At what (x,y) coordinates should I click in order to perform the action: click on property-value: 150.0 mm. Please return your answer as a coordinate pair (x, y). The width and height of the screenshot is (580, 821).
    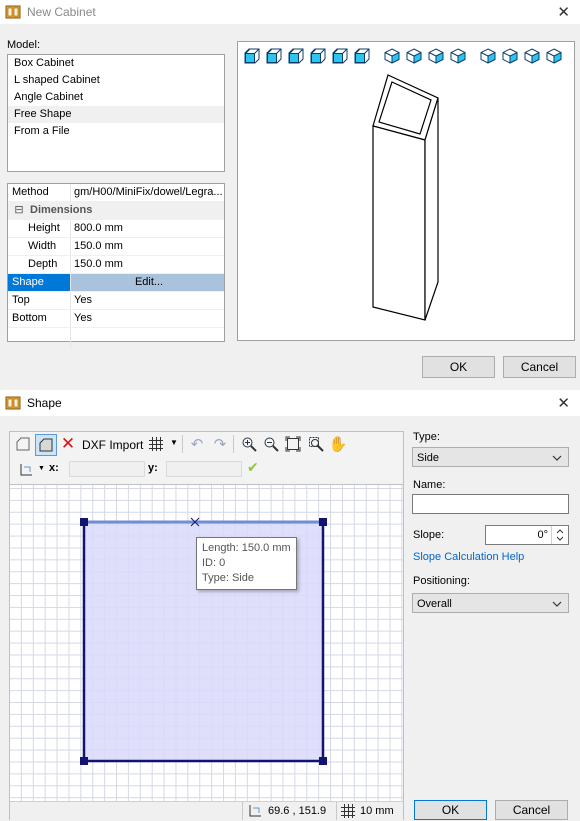
    Looking at the image, I should click on (98, 246).